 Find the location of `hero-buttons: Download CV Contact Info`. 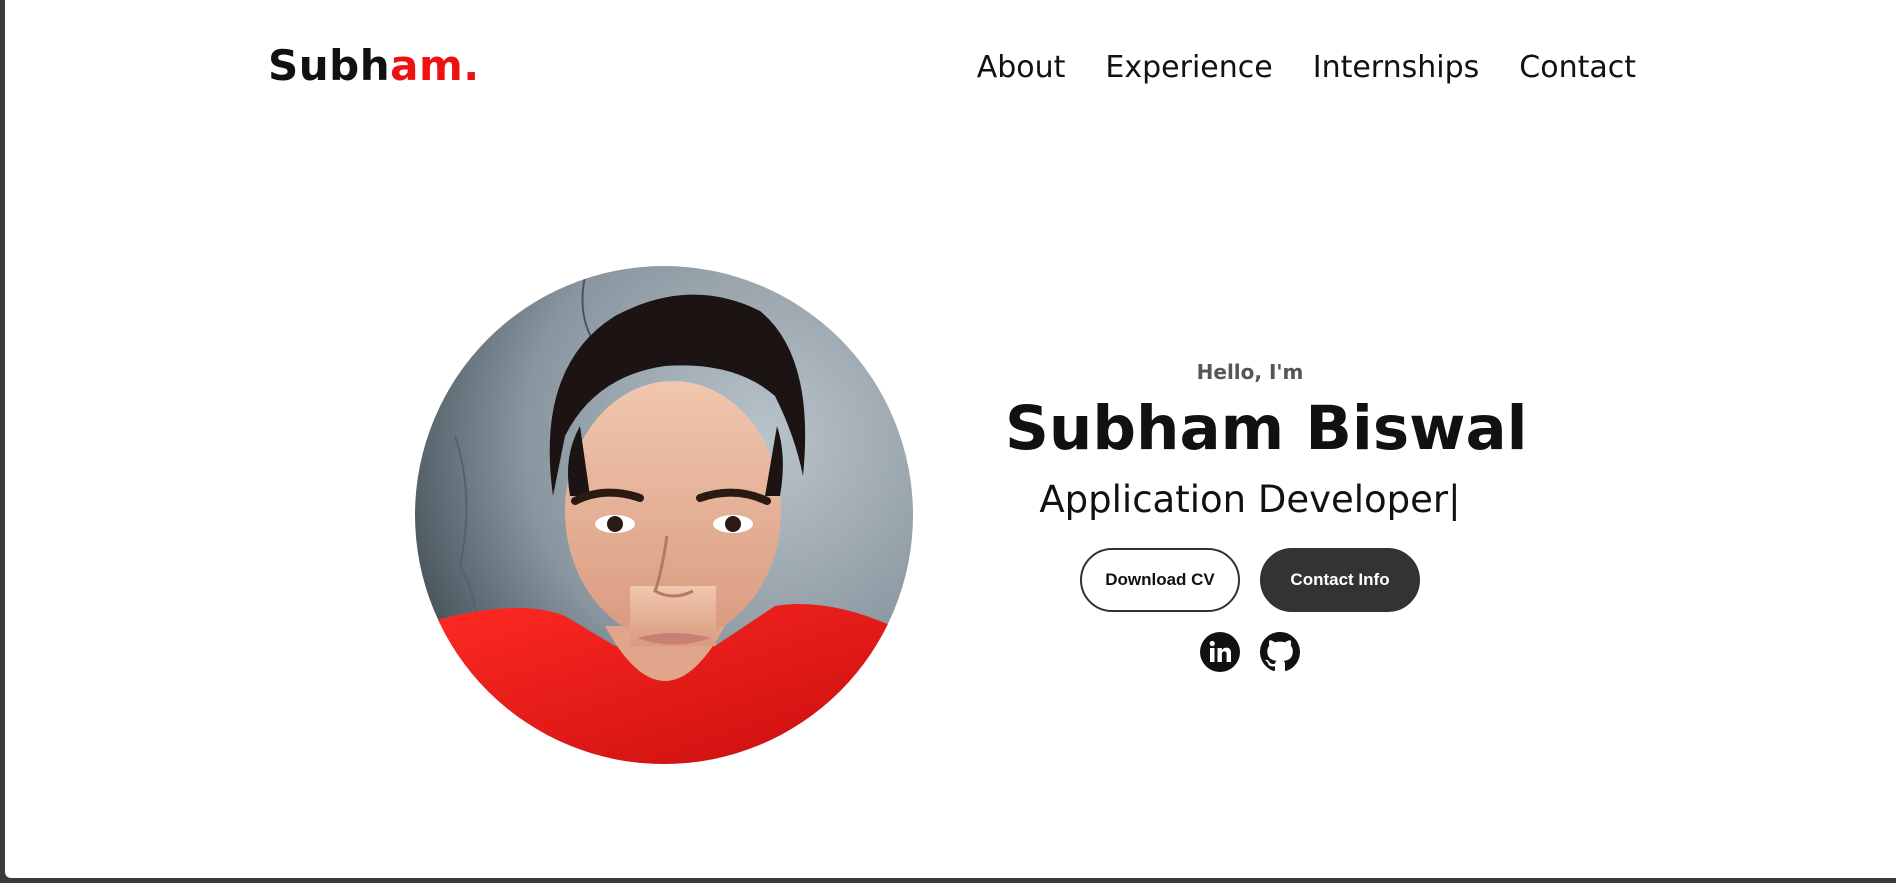

hero-buttons: Download CV Contact Info is located at coordinates (1250, 580).